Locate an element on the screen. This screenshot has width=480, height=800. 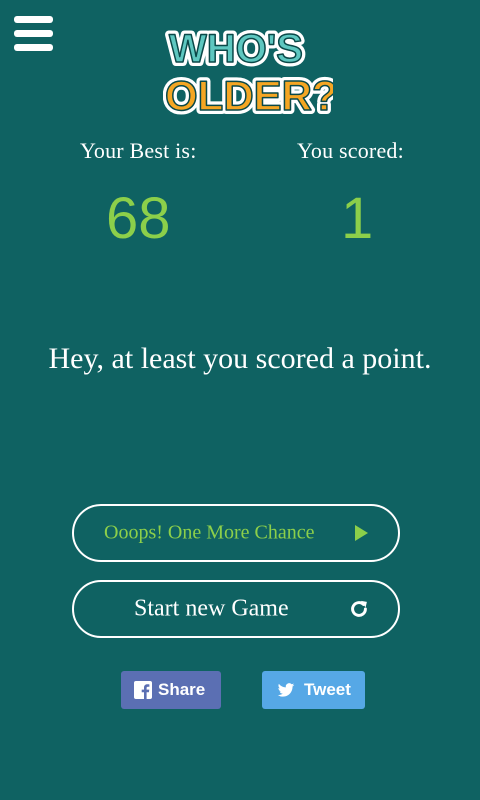
best-score-label: Your Best is: is located at coordinates (138, 150).